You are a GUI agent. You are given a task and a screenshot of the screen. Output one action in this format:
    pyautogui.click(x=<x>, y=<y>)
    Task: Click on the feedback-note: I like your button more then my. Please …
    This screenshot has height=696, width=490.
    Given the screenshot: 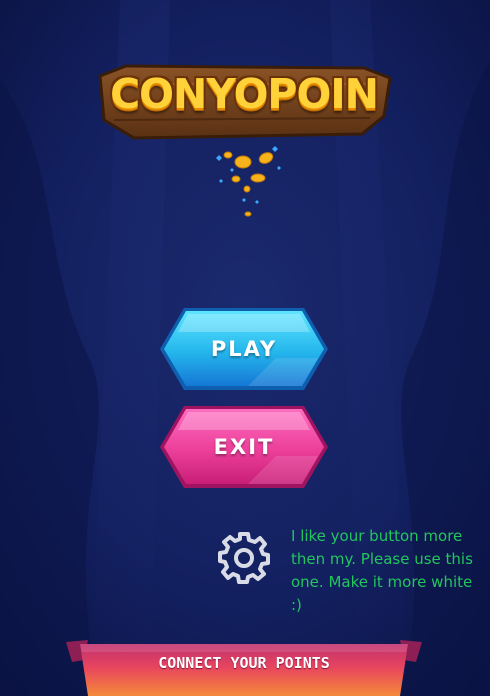 What is the action you would take?
    pyautogui.click(x=382, y=570)
    